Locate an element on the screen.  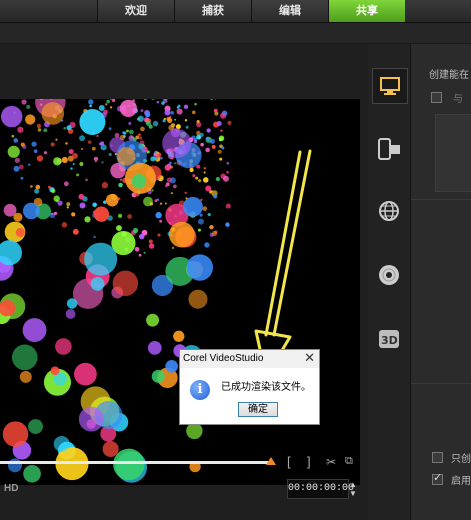
tab-capture: 捕获 is located at coordinates (212, 11).